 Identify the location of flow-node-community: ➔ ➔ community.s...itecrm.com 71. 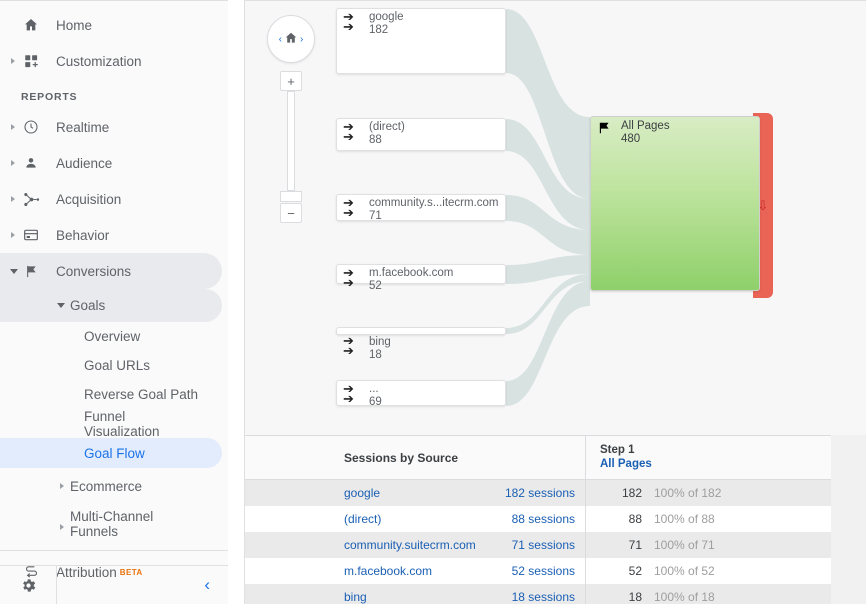
(421, 208).